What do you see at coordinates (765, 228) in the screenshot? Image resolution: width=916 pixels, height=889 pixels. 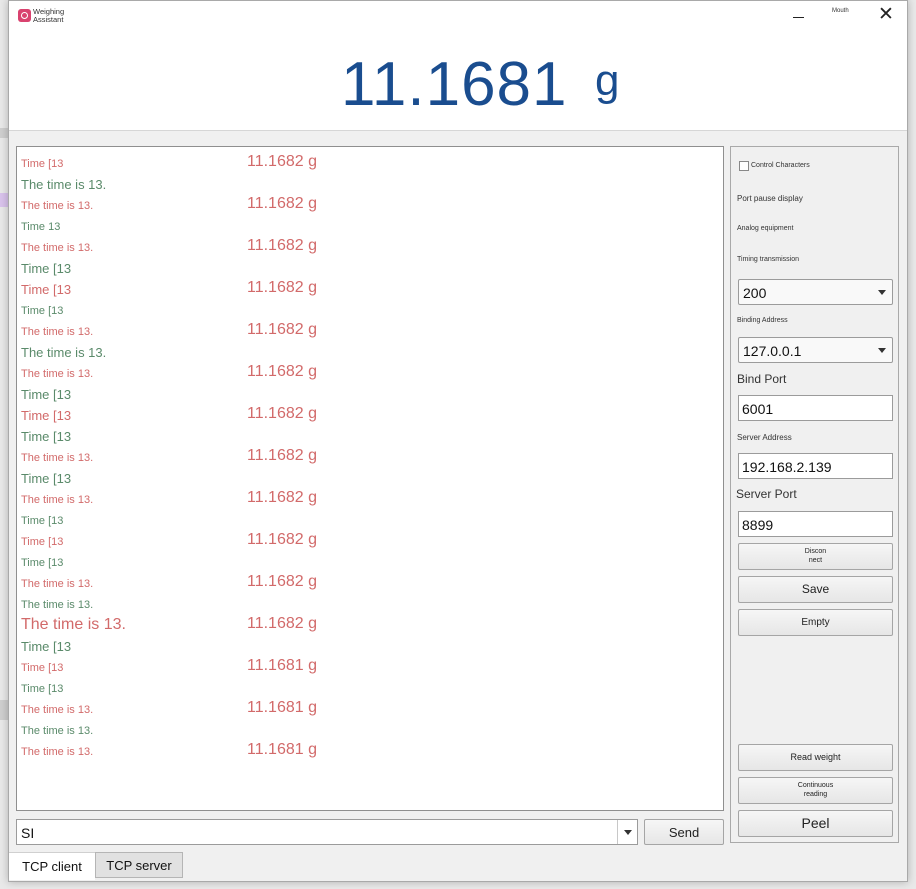 I see `analog-equipment-label: Analog equipment` at bounding box center [765, 228].